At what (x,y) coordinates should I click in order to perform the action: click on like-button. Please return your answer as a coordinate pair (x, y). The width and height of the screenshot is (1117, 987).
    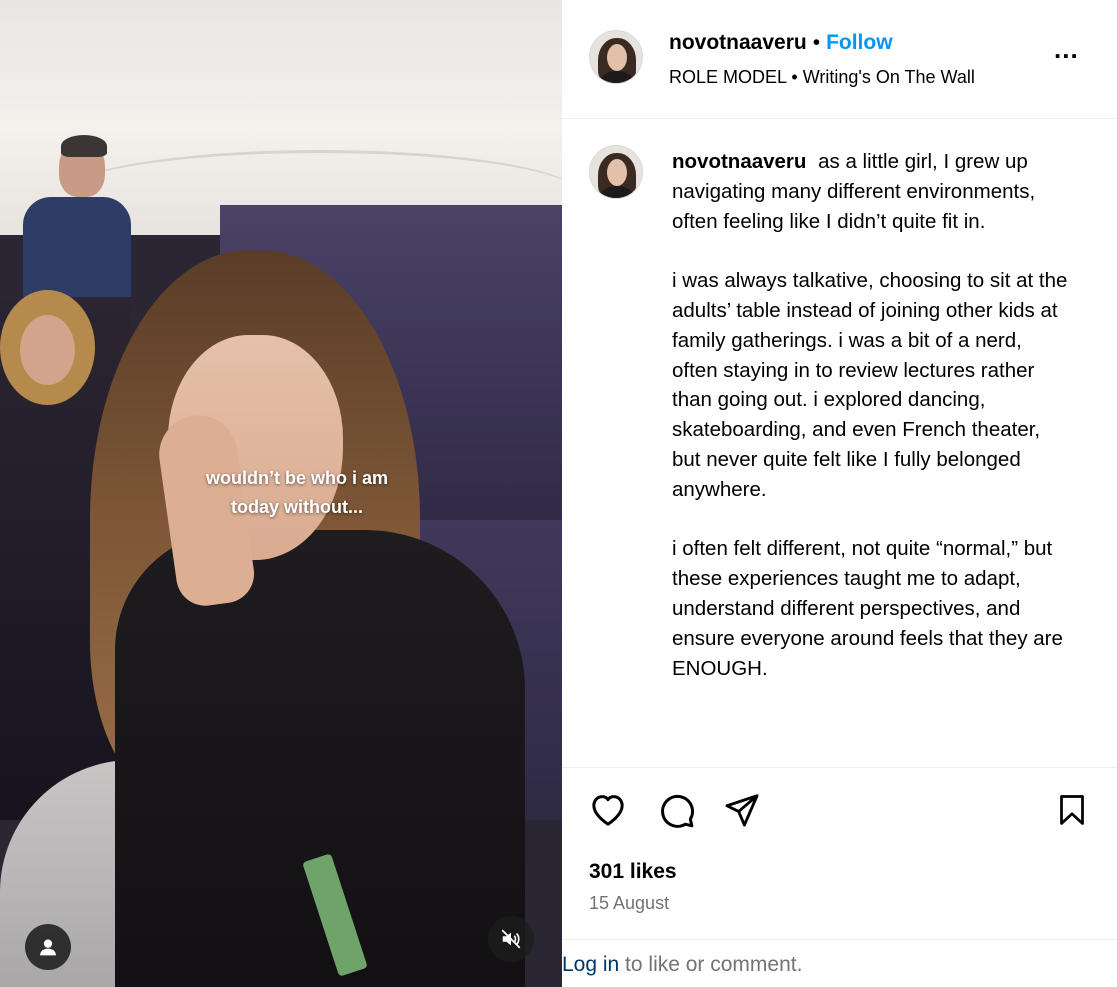
    Looking at the image, I should click on (608, 810).